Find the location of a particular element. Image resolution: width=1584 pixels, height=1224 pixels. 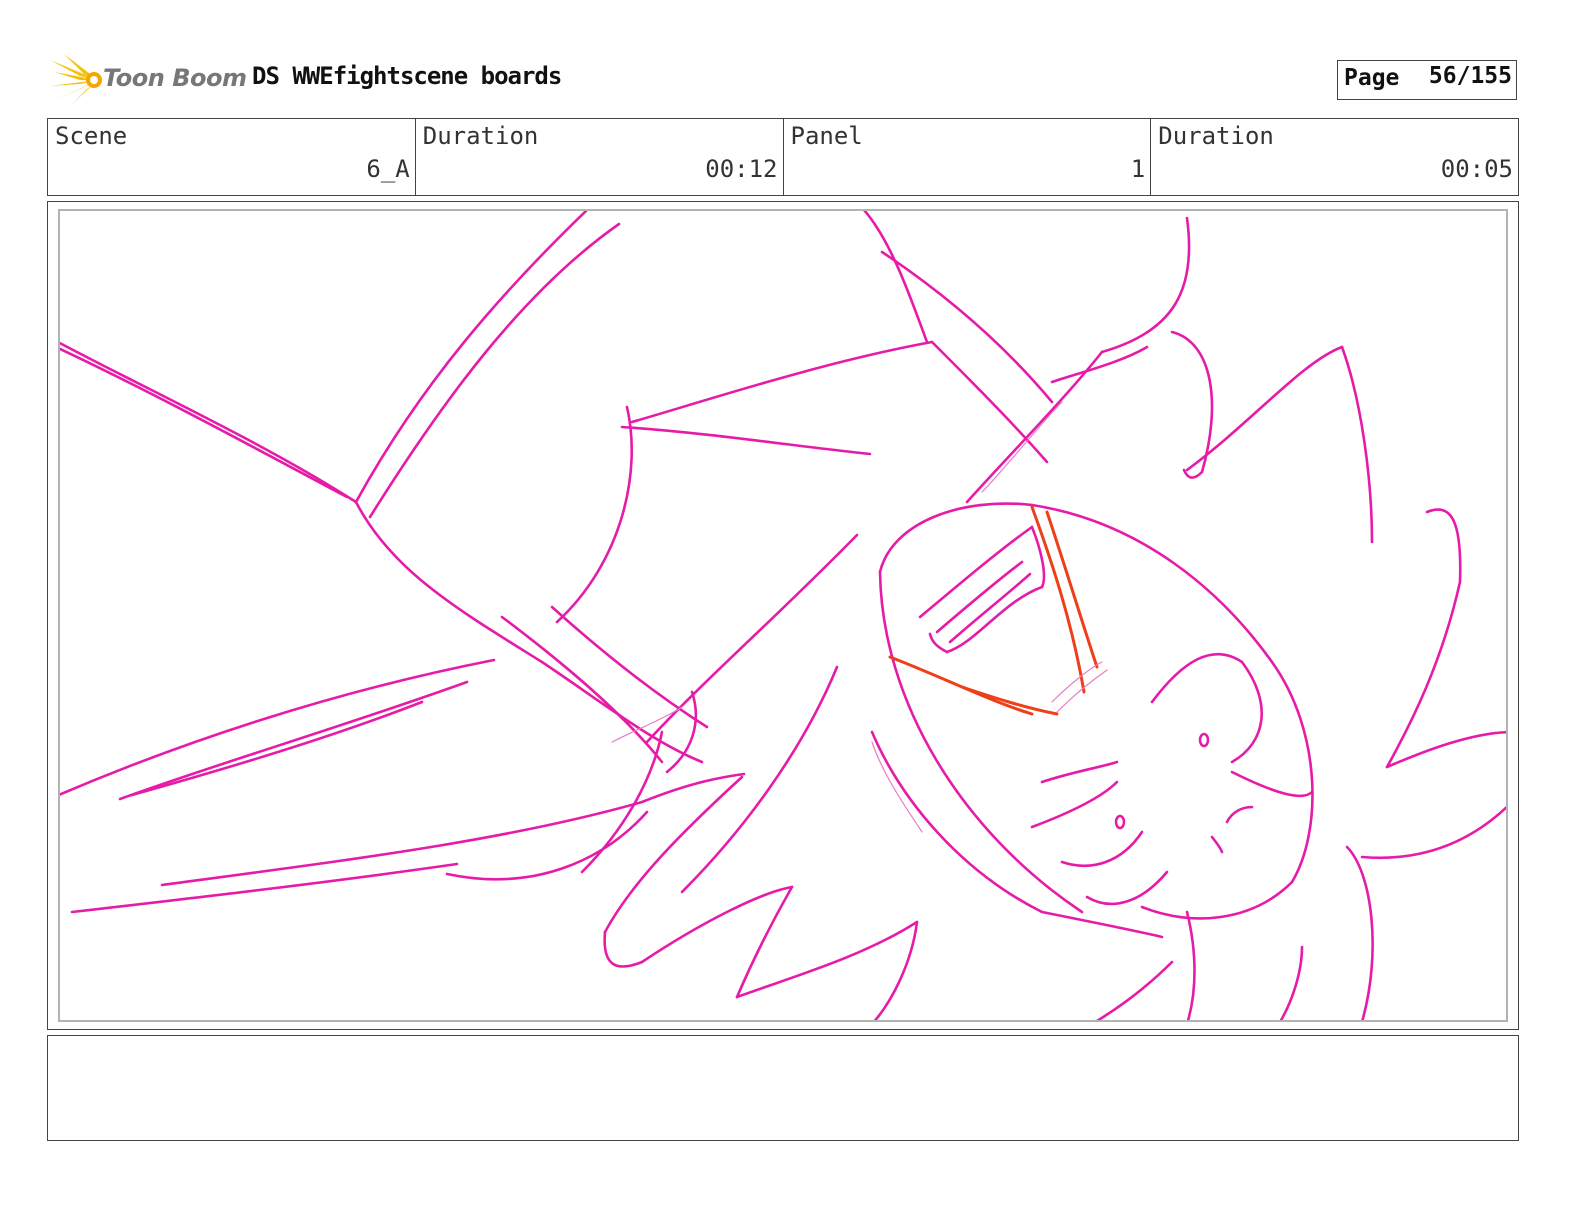

page-indicator: Page 56/155 is located at coordinates (1427, 80).